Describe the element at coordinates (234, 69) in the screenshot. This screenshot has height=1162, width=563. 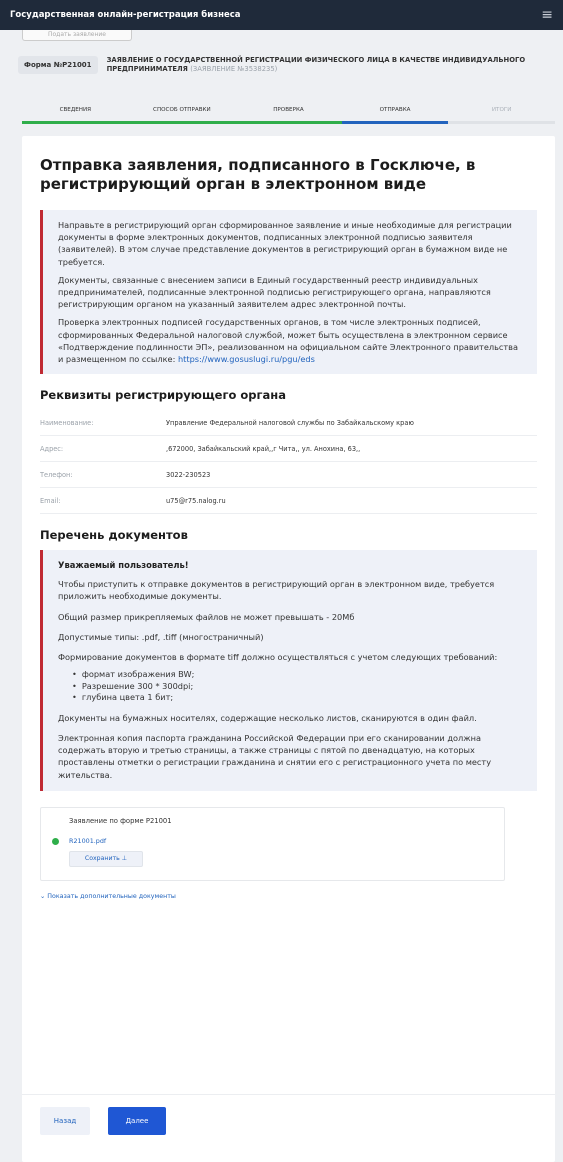
I see `application-number: (ЗАЯВЛЕНИЕ №3538235)` at that location.